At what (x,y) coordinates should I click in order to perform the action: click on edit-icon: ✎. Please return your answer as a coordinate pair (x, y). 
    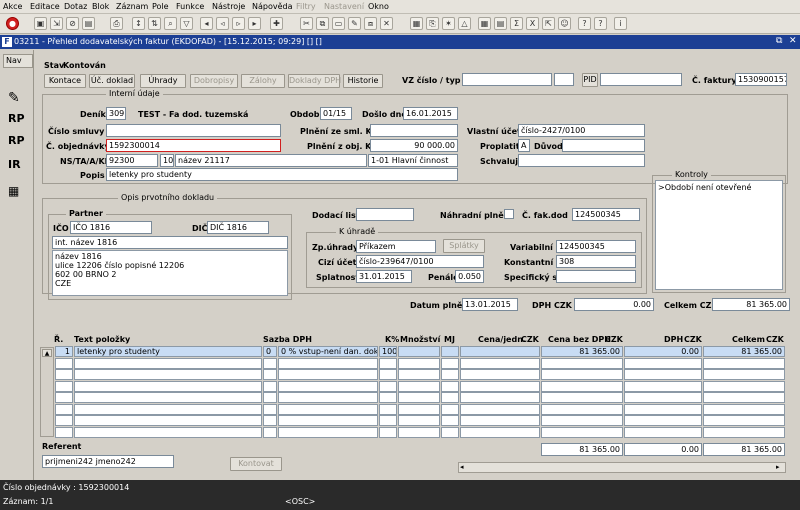
    Looking at the image, I should click on (354, 23).